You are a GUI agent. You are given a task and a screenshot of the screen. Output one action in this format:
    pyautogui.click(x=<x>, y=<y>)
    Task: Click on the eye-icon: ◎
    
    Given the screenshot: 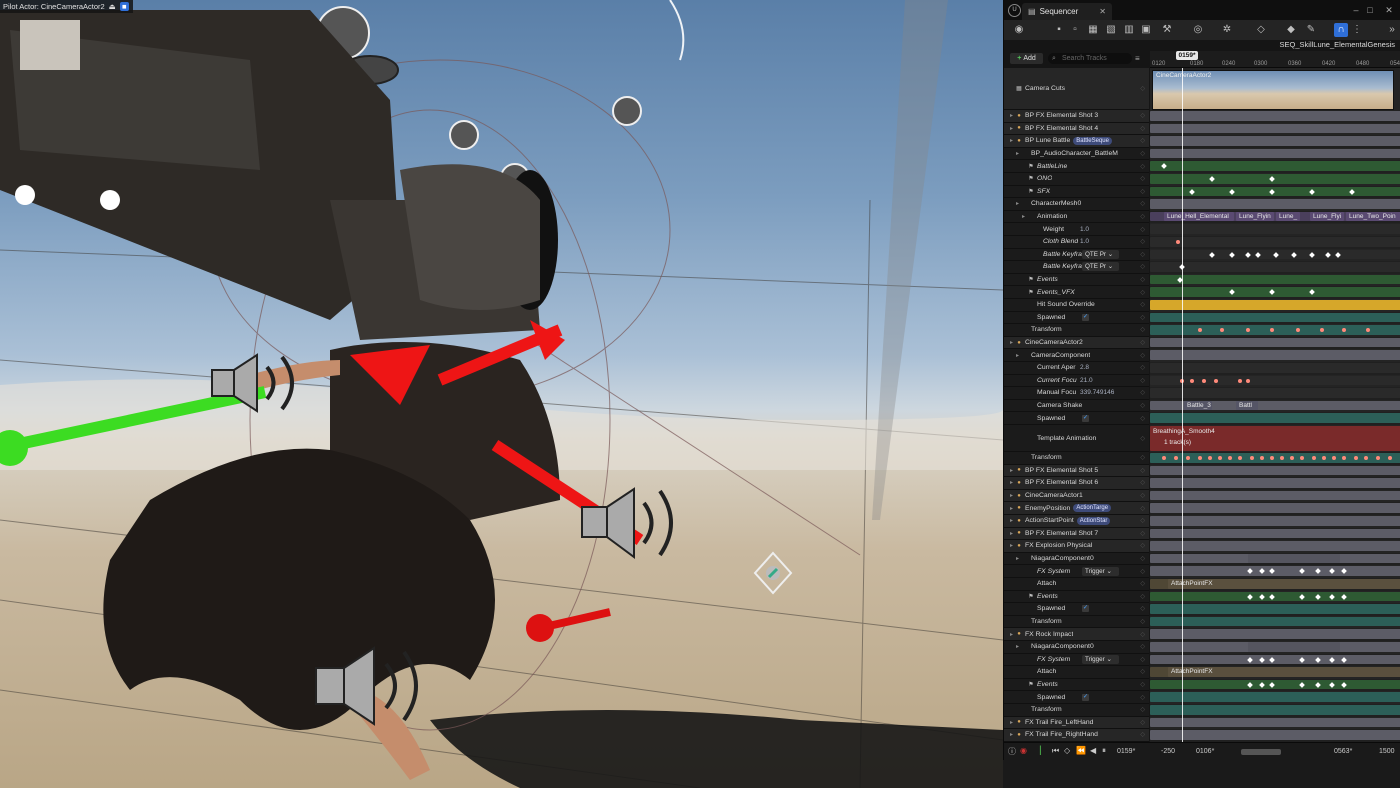 What is the action you would take?
    pyautogui.click(x=1198, y=30)
    